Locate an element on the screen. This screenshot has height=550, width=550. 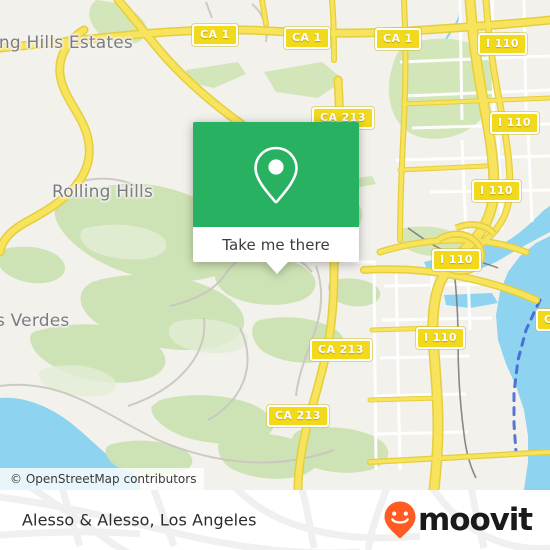
popup-tail-pointer is located at coordinates (277, 268).